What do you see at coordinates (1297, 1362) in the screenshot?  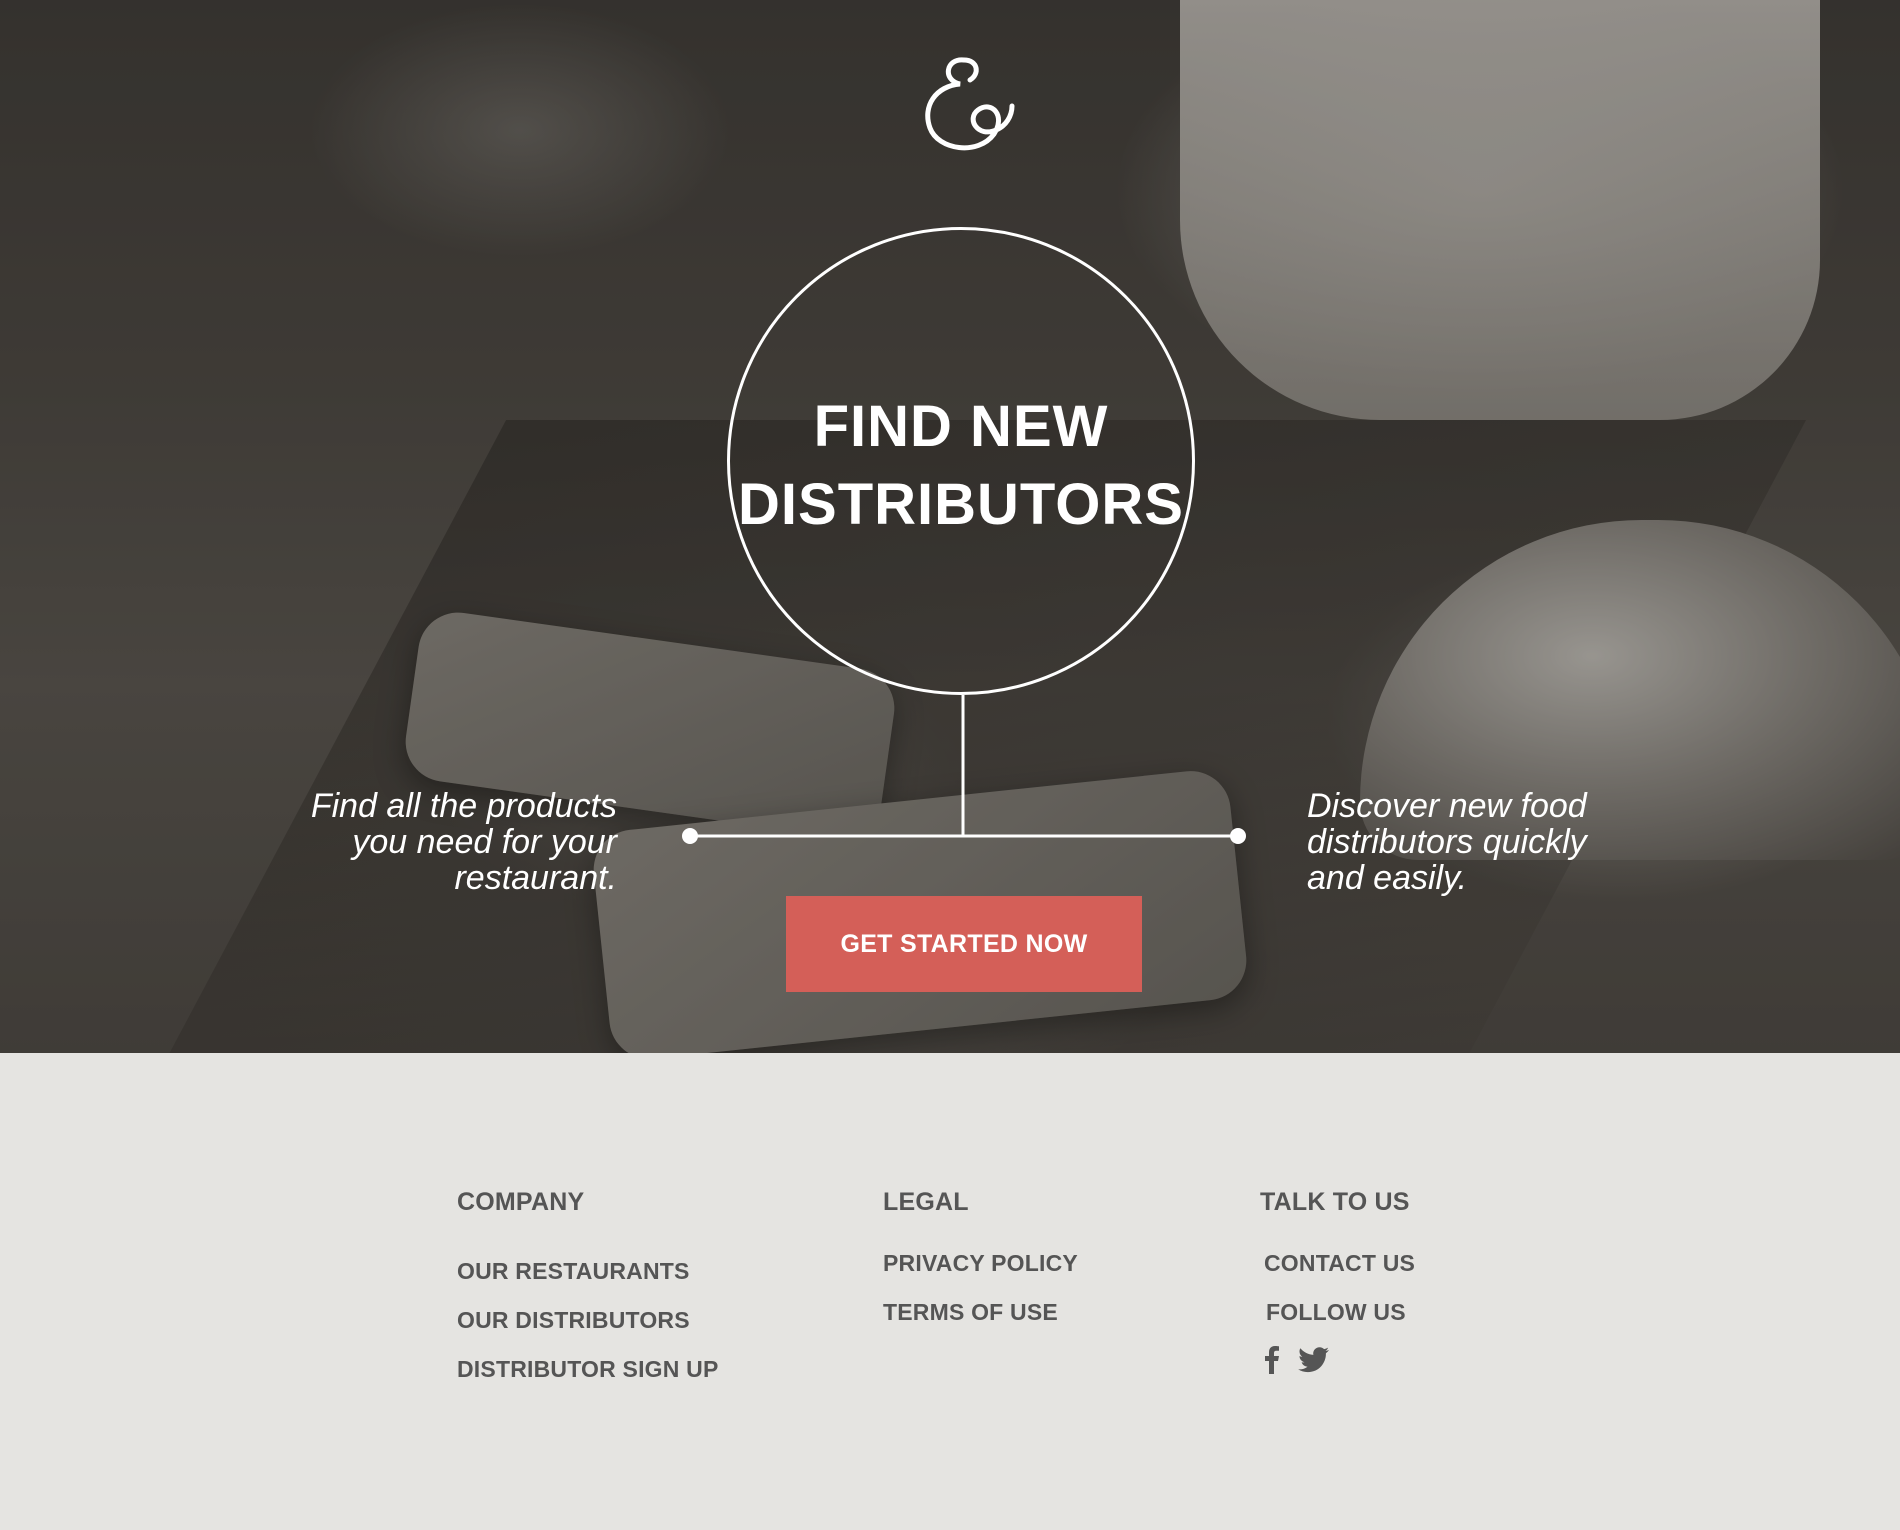 I see `social-icons` at bounding box center [1297, 1362].